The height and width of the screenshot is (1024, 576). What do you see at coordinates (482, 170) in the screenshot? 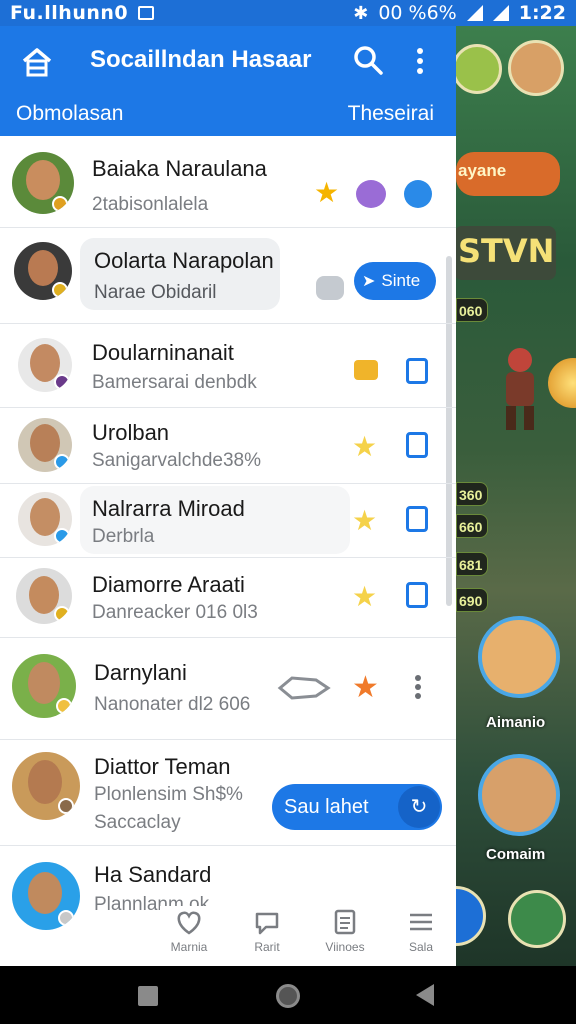
I see `game-pill-label: ayane` at bounding box center [482, 170].